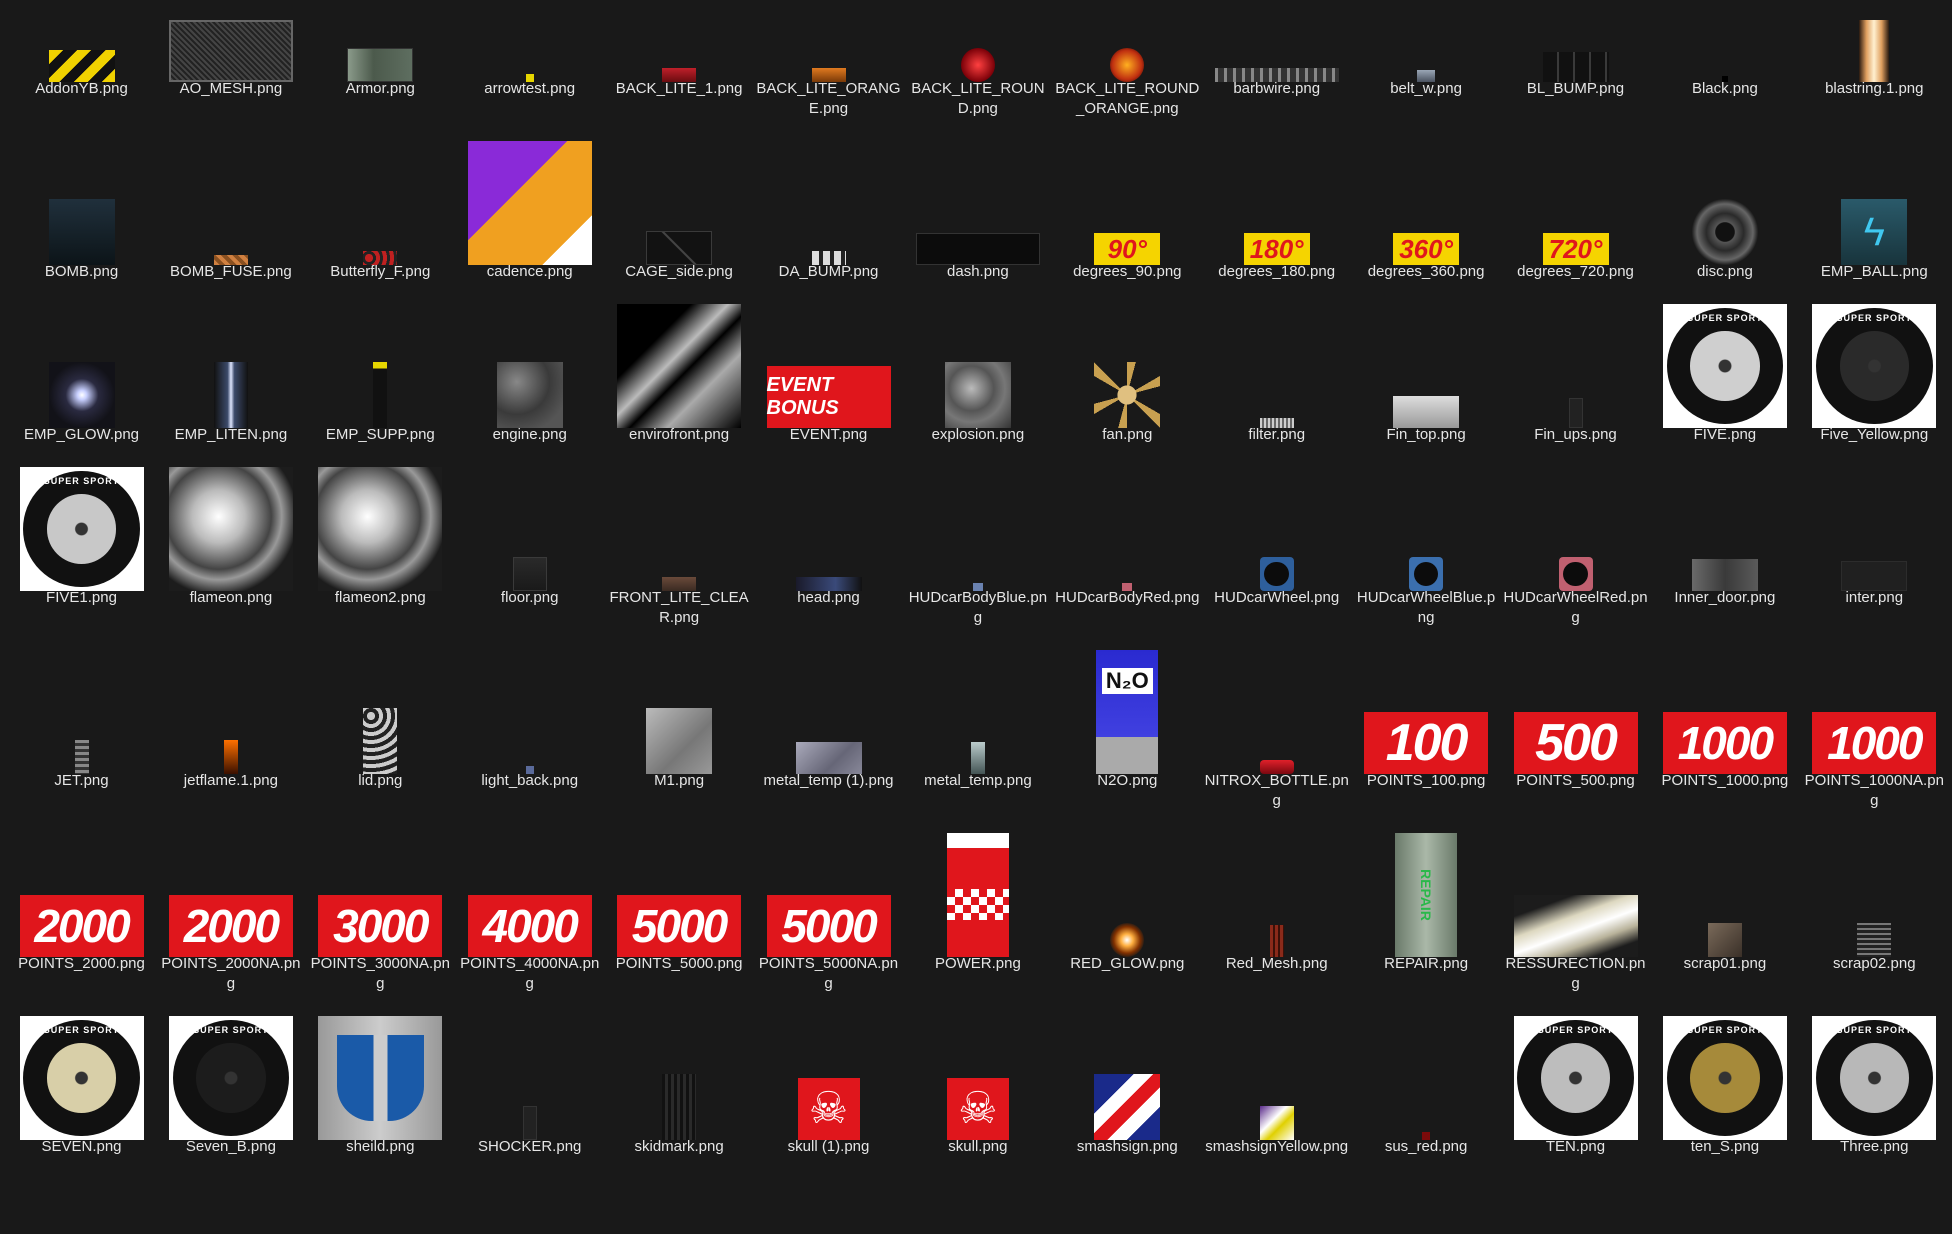 The height and width of the screenshot is (1234, 1952). Describe the element at coordinates (679, 607) in the screenshot. I see `file-name: FRONT_LITE_CLEAR.png` at that location.